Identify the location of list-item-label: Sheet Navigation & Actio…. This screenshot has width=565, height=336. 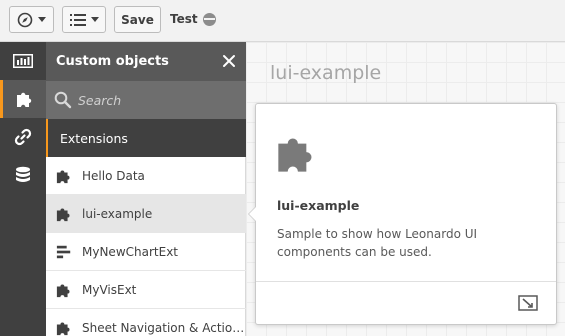
(163, 327).